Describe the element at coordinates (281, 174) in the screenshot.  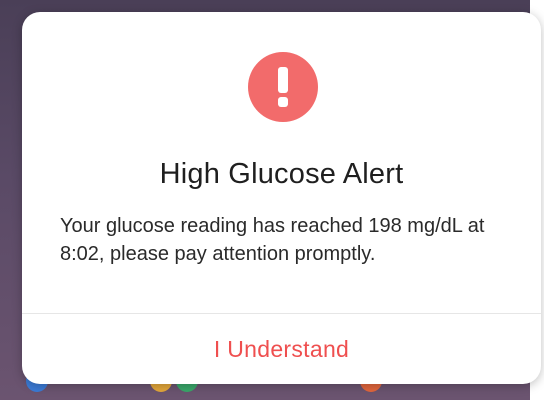
I see `dialog-title: High Glucose Alert` at that location.